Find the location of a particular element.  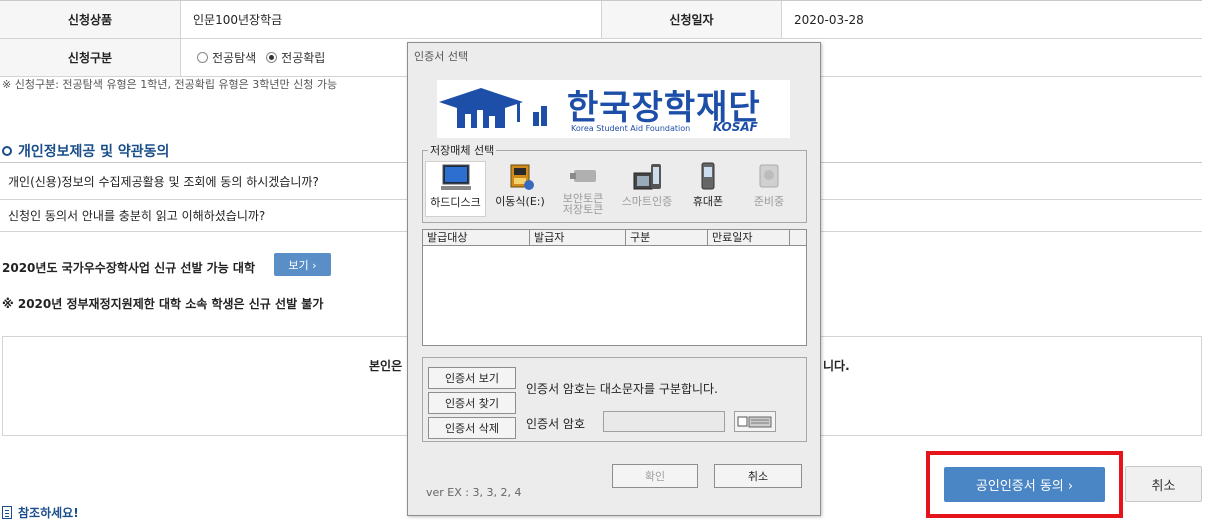

media-security-token-label: 보안토큰 저장토큰 is located at coordinates (583, 204).